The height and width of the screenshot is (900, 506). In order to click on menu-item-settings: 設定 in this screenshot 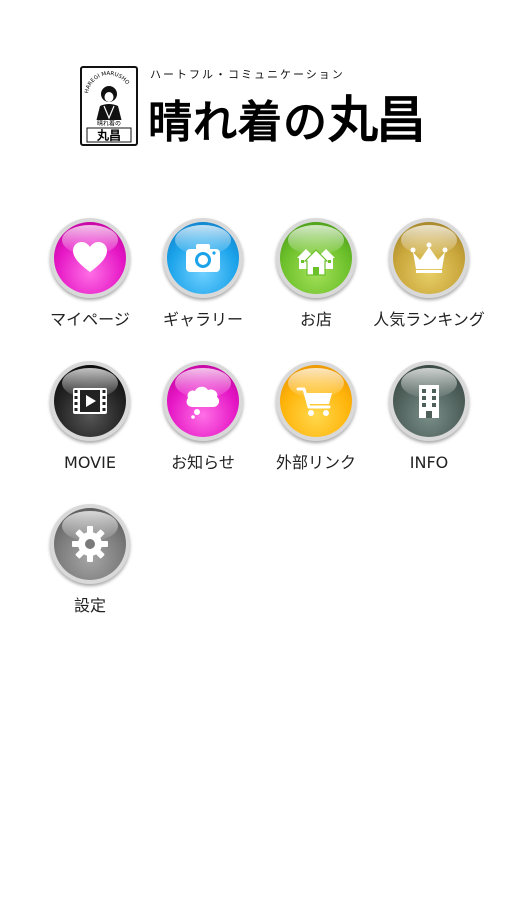, I will do `click(90, 574)`.